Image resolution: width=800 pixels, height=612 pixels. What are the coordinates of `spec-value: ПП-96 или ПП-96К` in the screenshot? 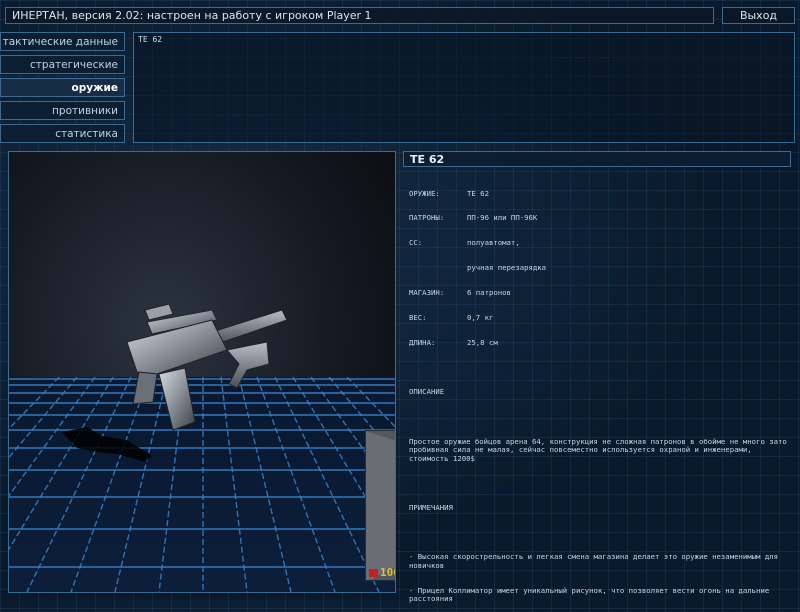 It's located at (502, 218).